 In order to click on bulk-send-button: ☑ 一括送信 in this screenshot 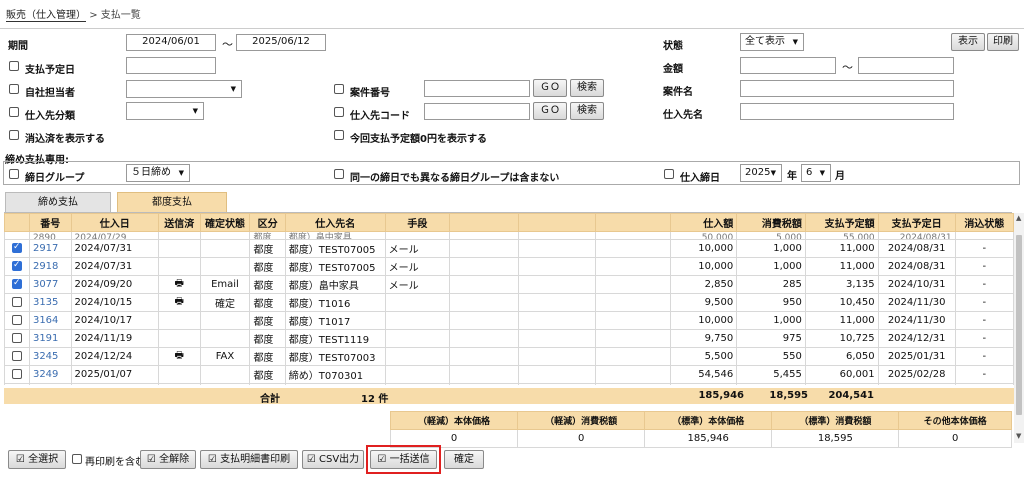, I will do `click(403, 459)`.